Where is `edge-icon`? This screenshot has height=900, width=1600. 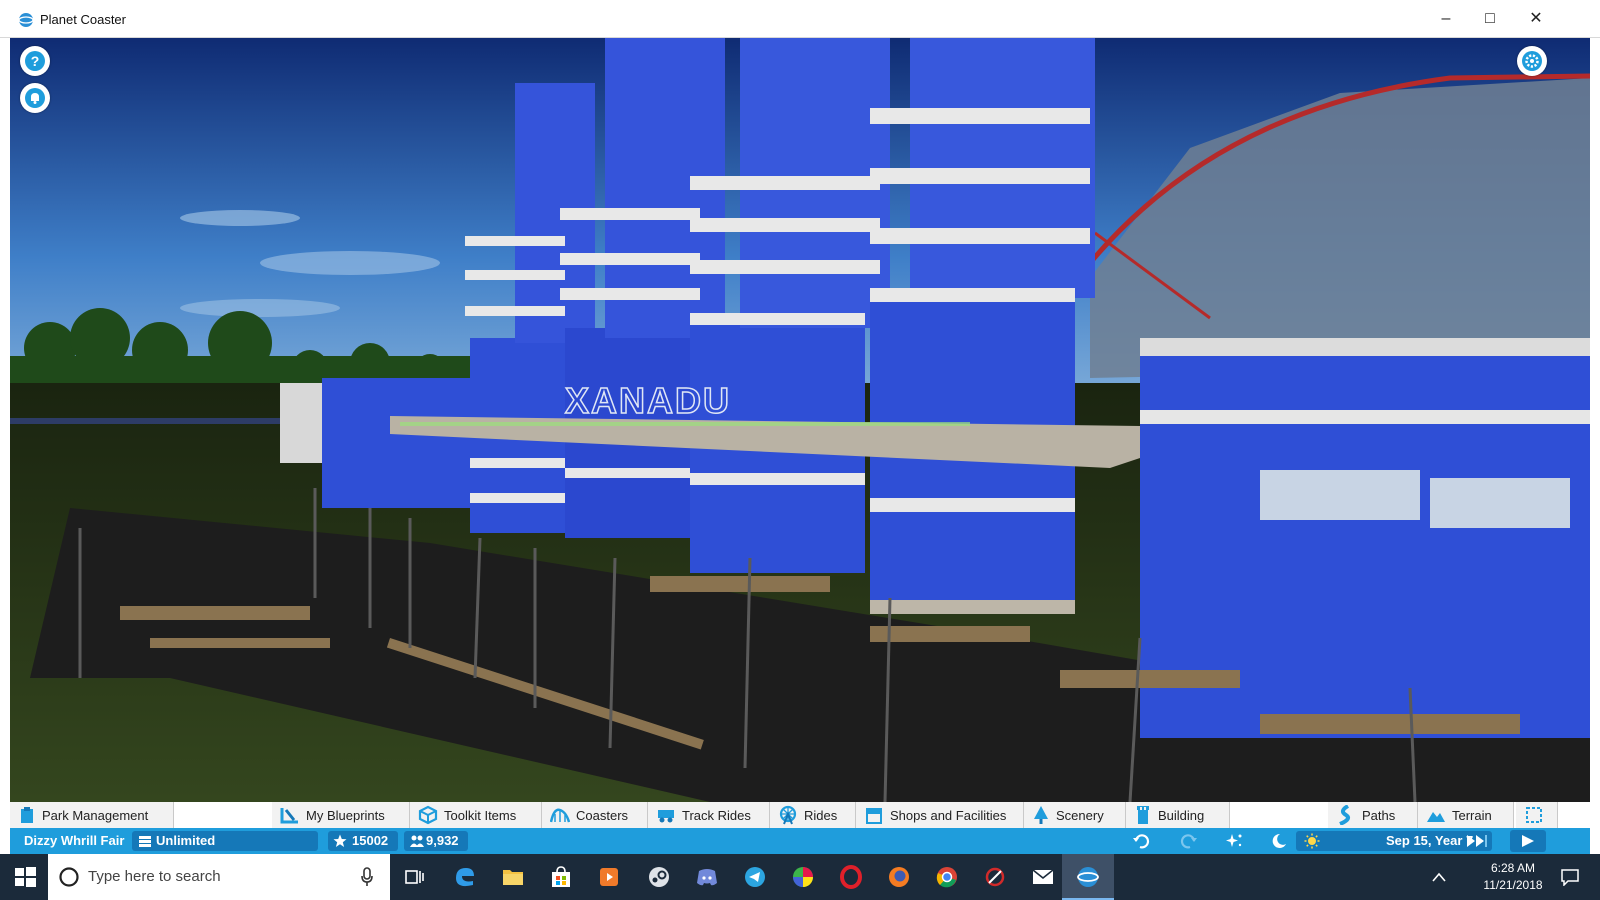 edge-icon is located at coordinates (465, 877).